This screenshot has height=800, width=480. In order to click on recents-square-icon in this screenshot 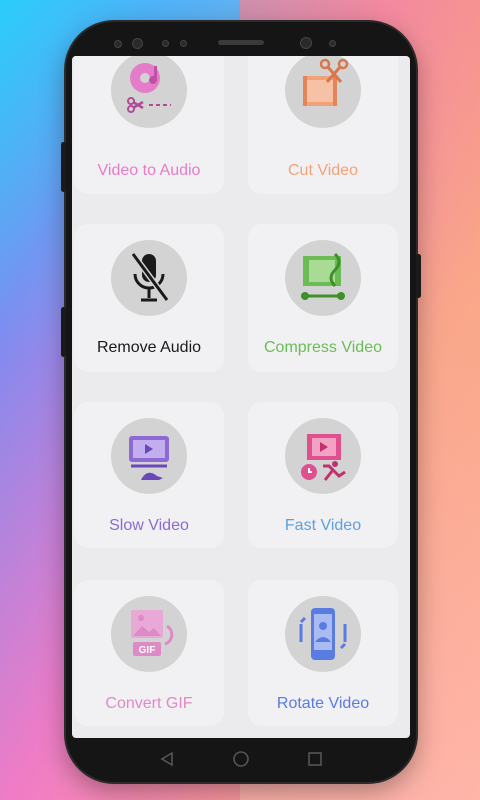, I will do `click(315, 759)`.